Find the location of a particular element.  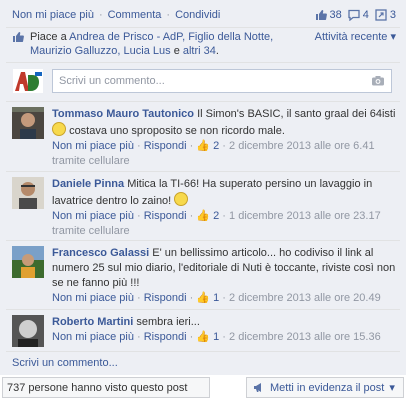

camera-icon is located at coordinates (378, 80).